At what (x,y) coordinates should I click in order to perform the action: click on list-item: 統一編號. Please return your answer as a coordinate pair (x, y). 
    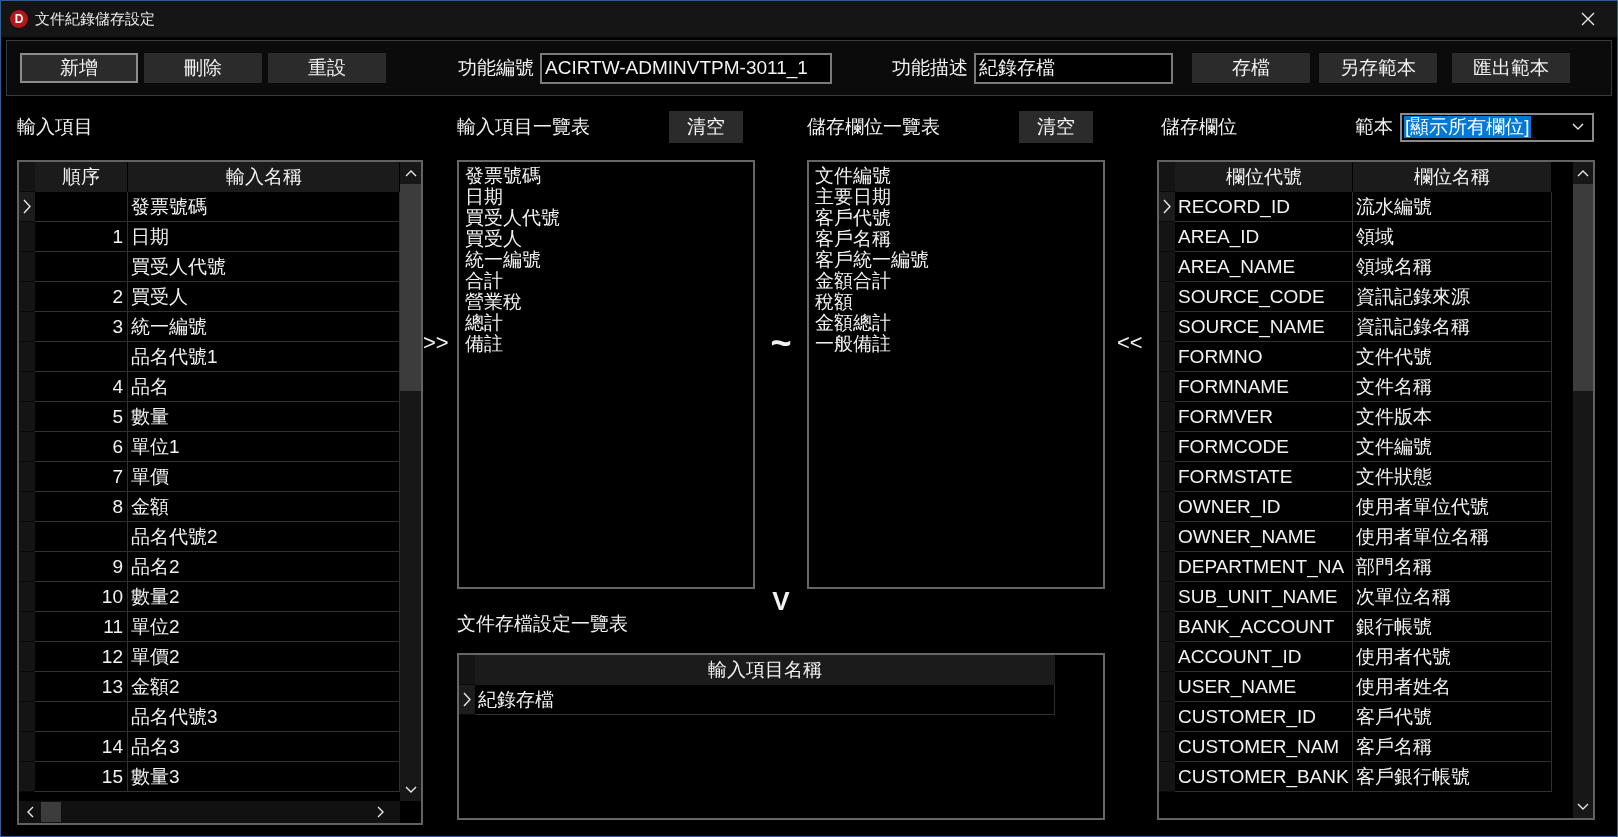
    Looking at the image, I should click on (606, 259).